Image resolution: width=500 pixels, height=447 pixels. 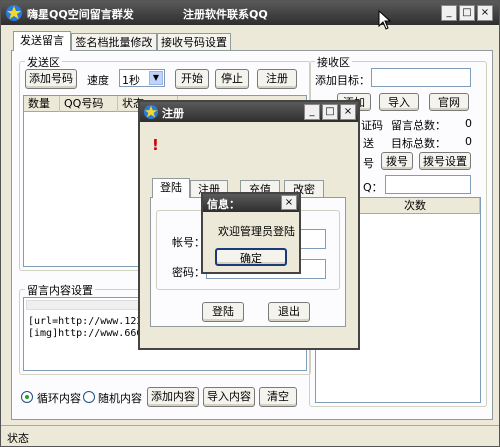 I want to click on warning-icon: !, so click(x=155, y=145).